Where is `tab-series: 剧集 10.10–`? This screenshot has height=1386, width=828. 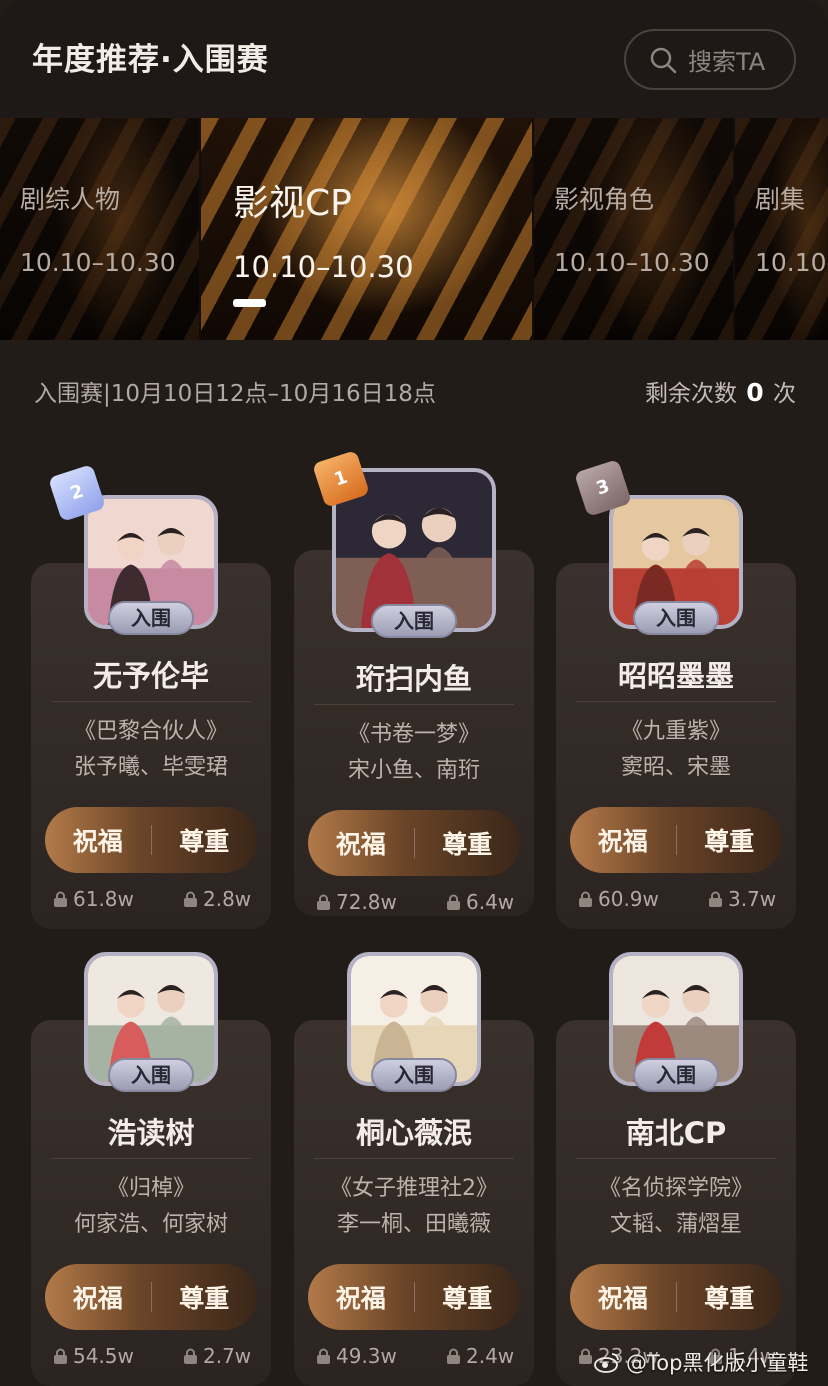 tab-series: 剧集 10.10– is located at coordinates (781, 229).